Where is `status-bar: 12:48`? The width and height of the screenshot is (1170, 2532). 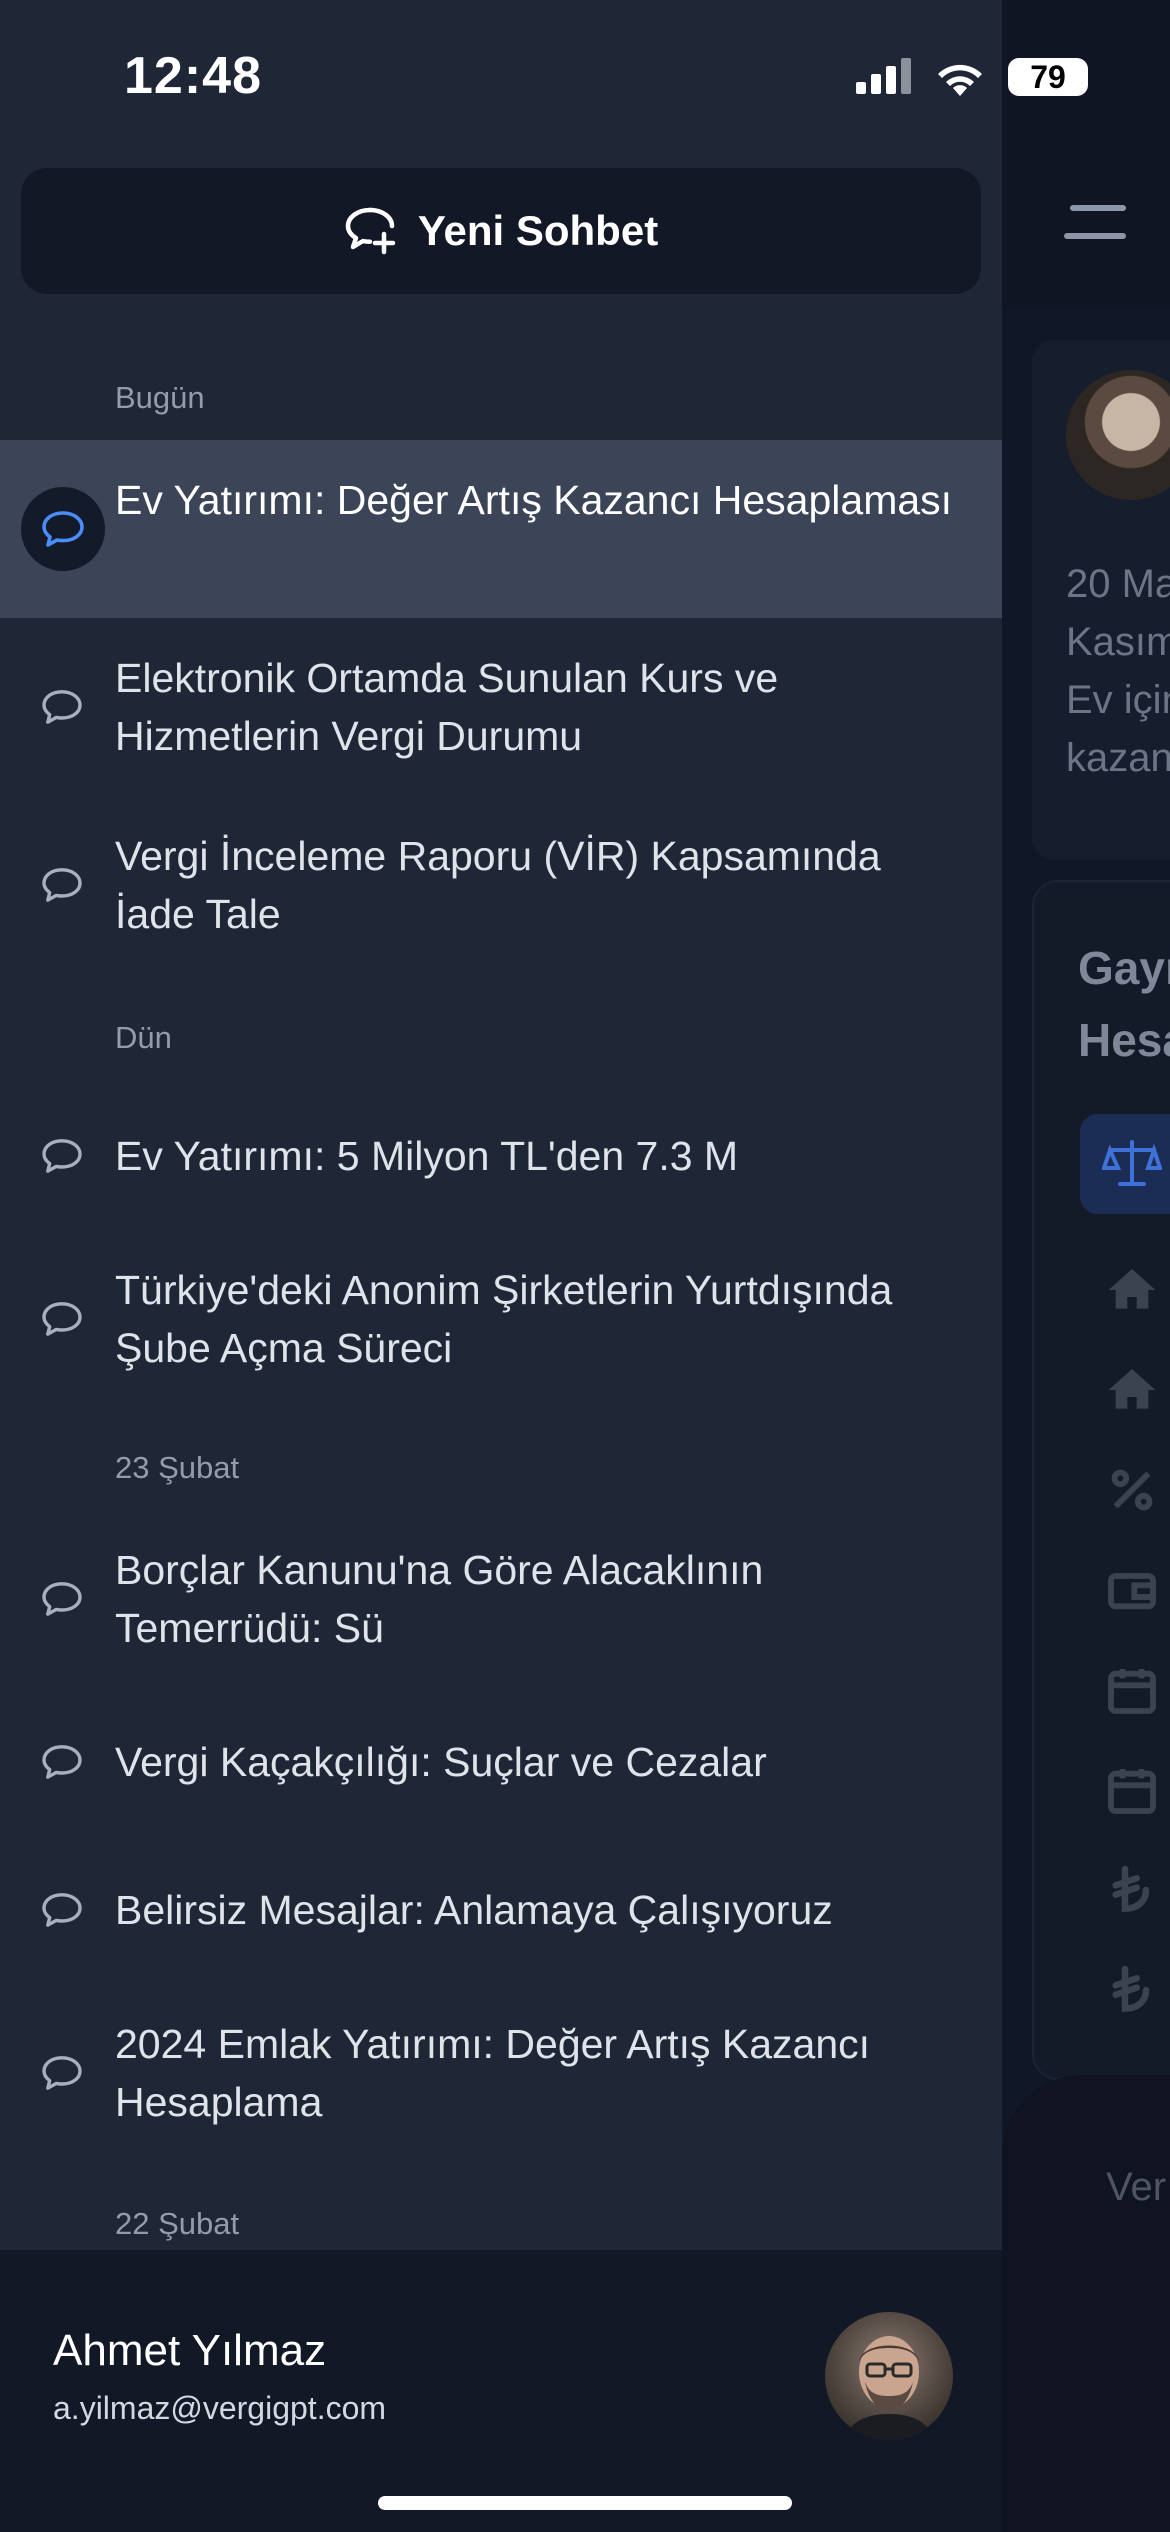
status-bar: 12:48 is located at coordinates (501, 75).